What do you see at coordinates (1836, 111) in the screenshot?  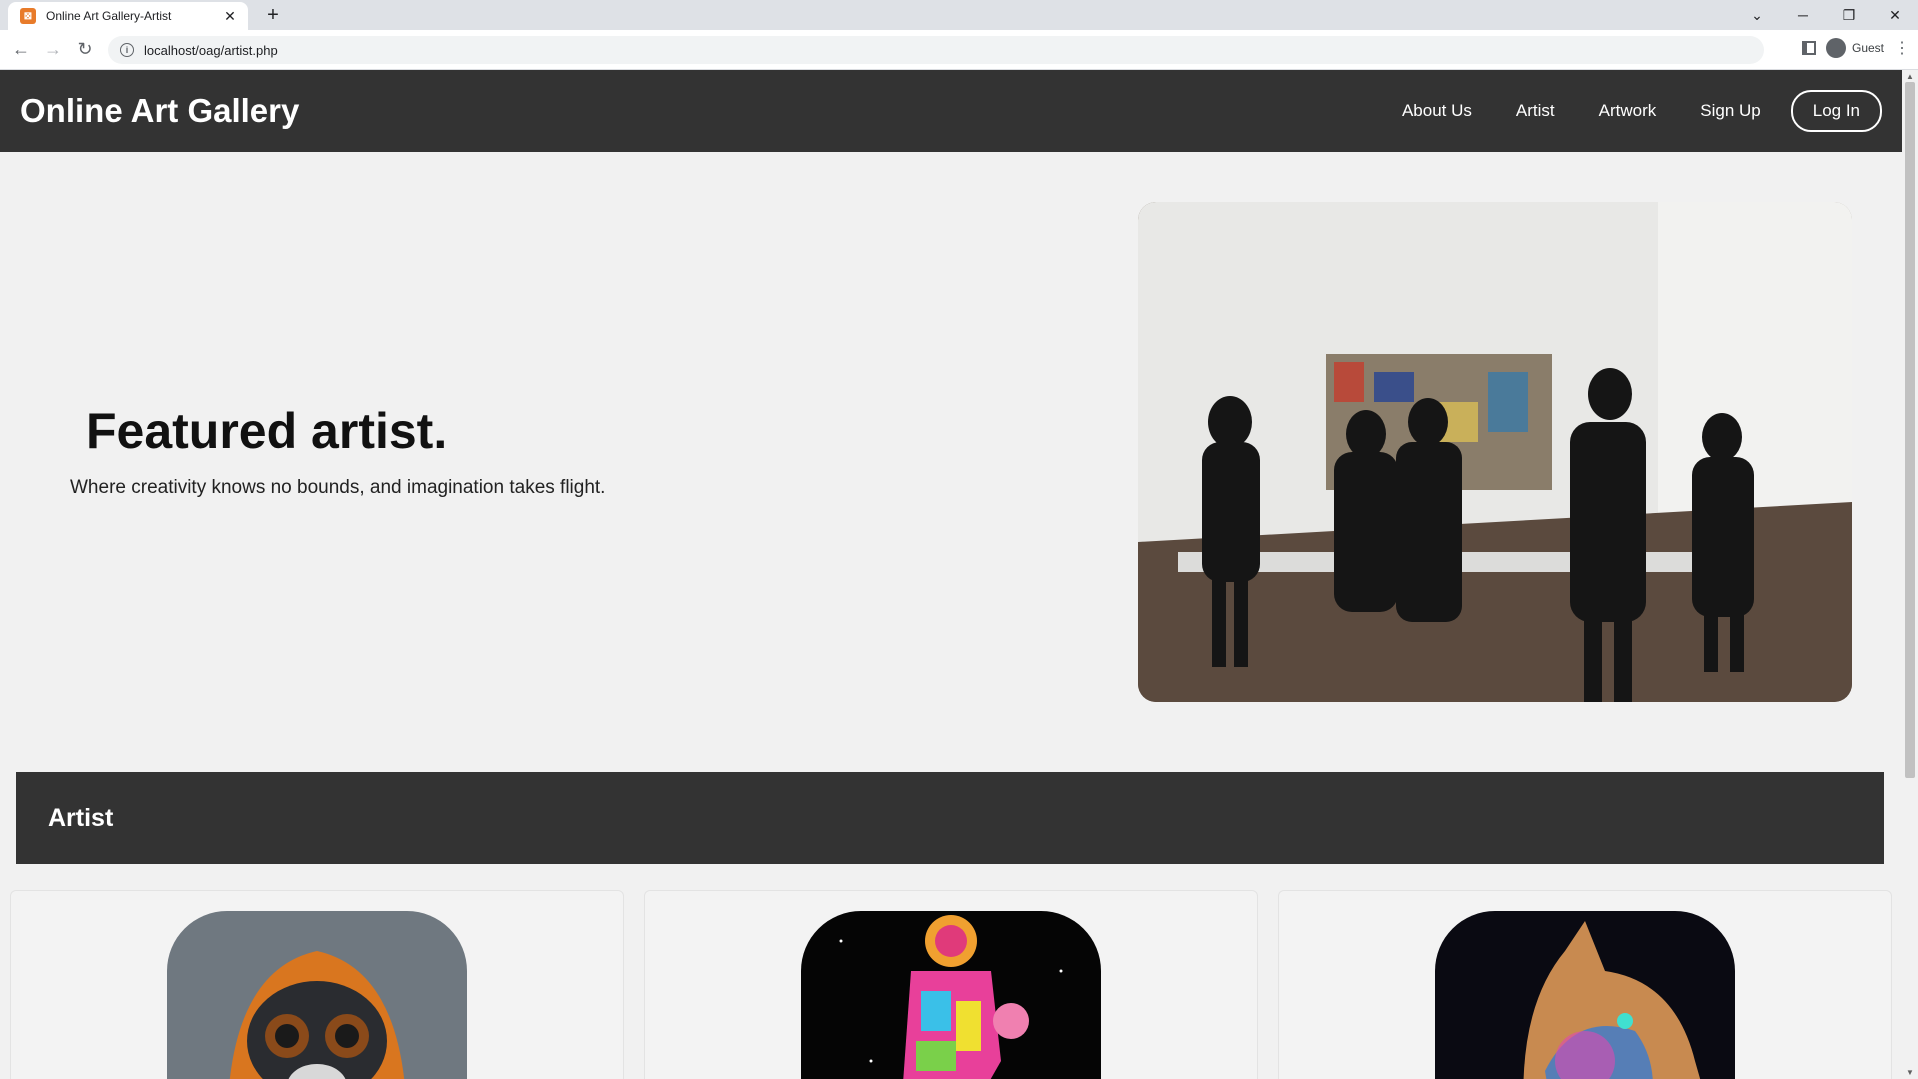 I see `login-button: Log In` at bounding box center [1836, 111].